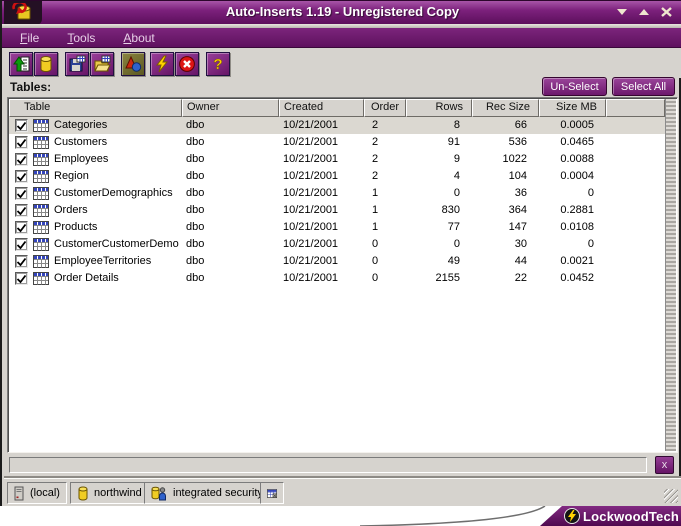 Image resolution: width=681 pixels, height=526 pixels. I want to click on recsize-cell: 66, so click(520, 125).